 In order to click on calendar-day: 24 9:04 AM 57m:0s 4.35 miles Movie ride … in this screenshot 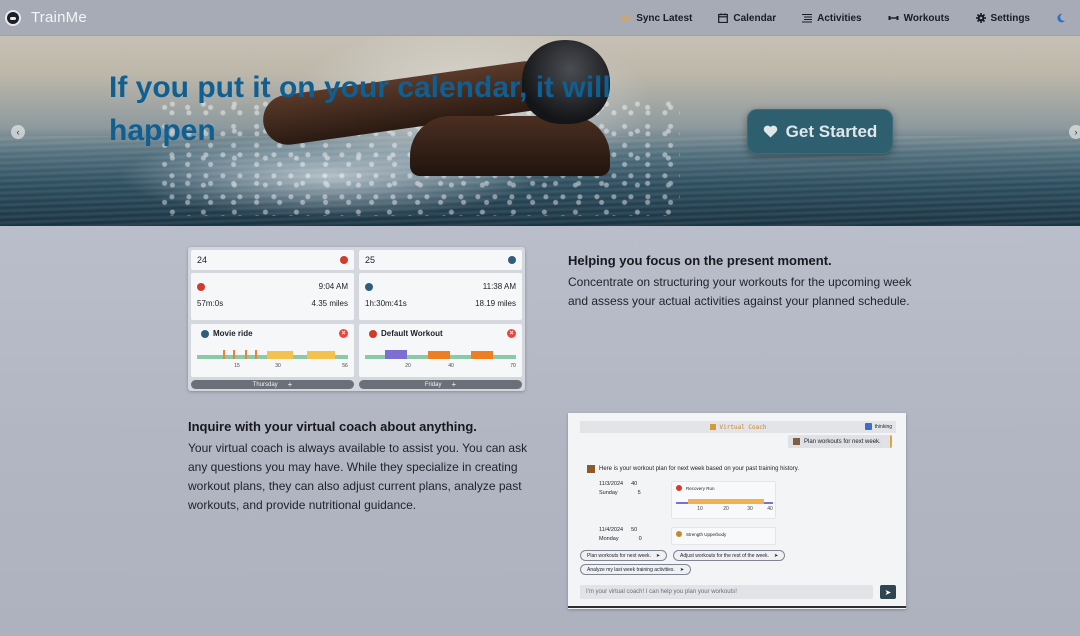, I will do `click(272, 319)`.